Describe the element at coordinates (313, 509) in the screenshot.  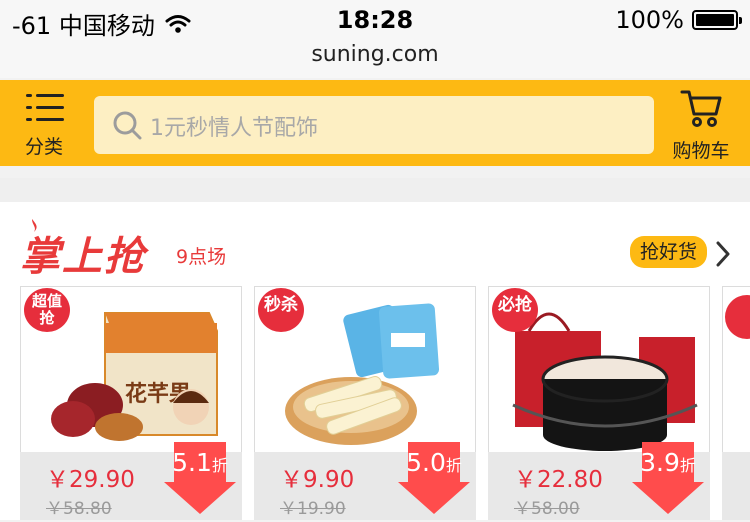
I see `original-price: ￥19.90` at that location.